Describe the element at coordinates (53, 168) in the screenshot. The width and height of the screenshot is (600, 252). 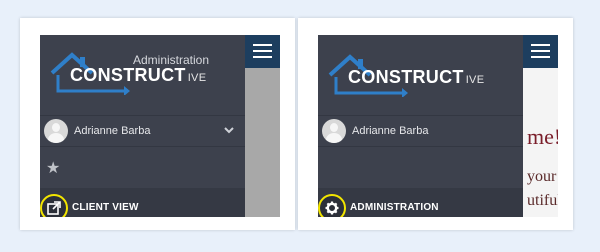
I see `star-icon: ★` at that location.